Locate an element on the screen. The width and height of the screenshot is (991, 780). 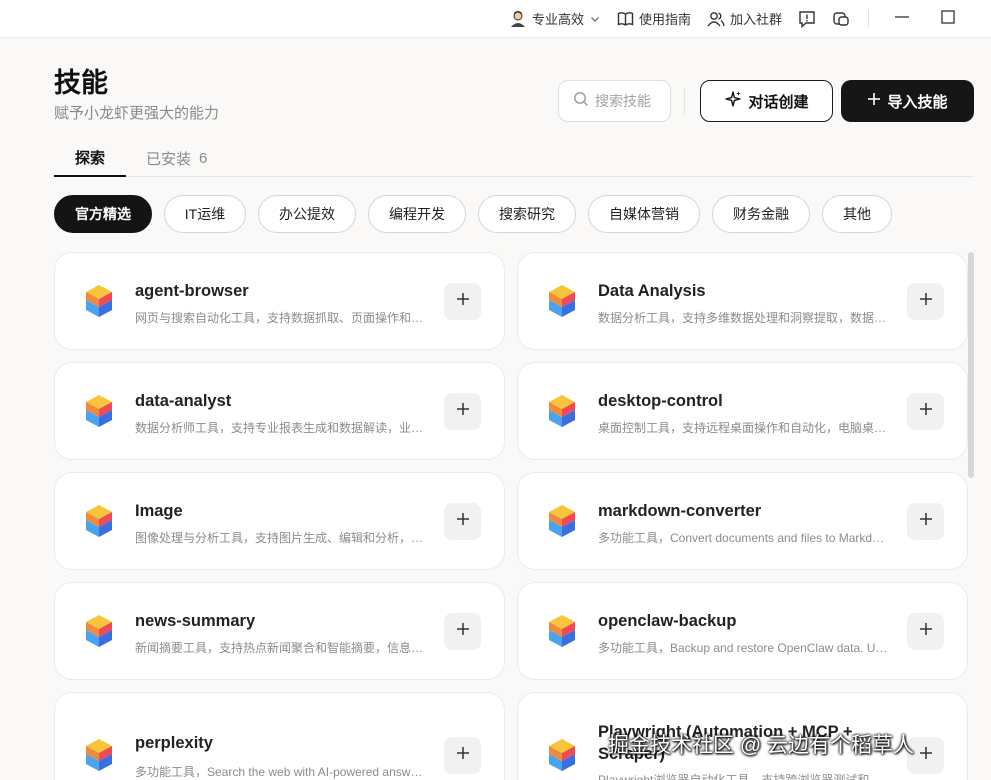
avatar-icon is located at coordinates (518, 19).